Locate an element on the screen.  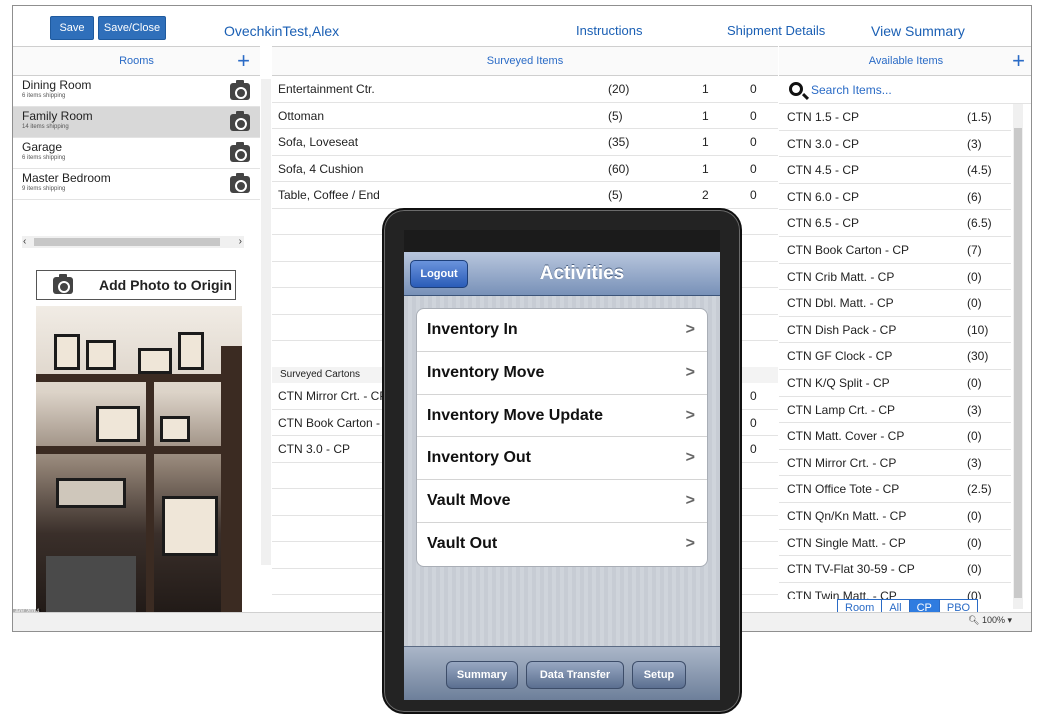
shipment-details-link: Shipment Details is located at coordinates (776, 30).